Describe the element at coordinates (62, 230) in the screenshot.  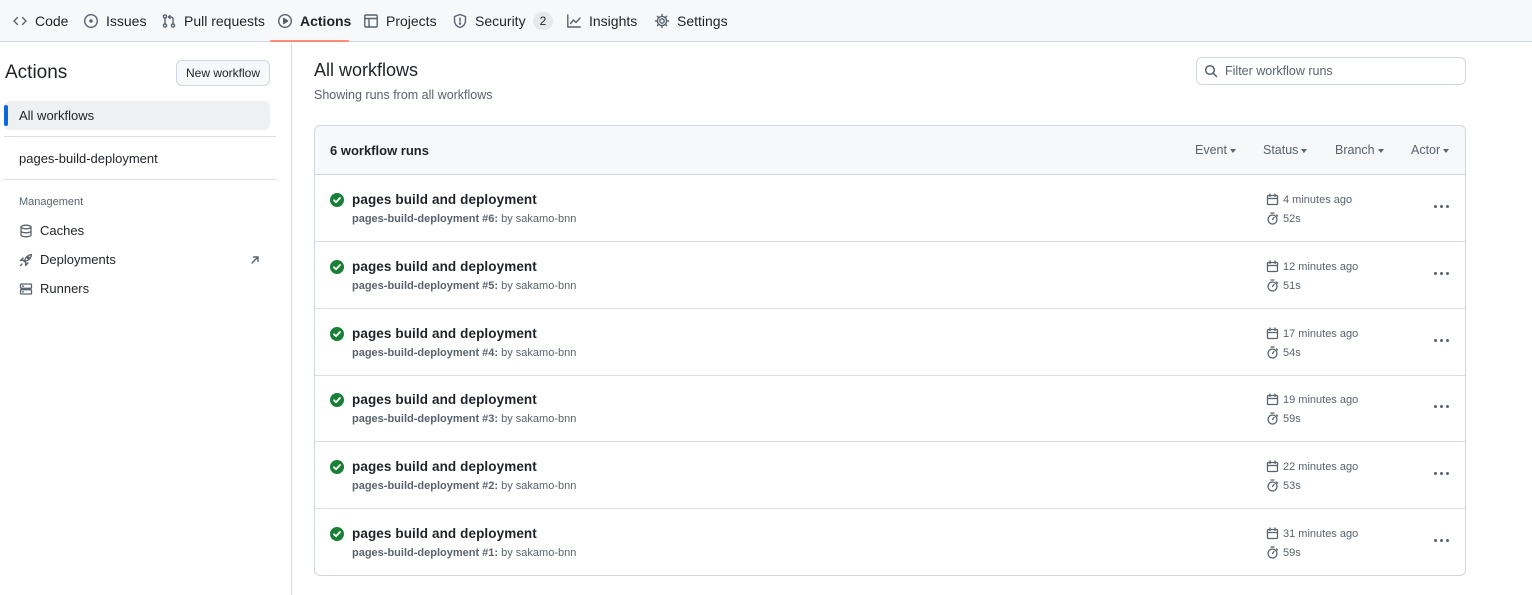
I see `caches-label: Caches` at that location.